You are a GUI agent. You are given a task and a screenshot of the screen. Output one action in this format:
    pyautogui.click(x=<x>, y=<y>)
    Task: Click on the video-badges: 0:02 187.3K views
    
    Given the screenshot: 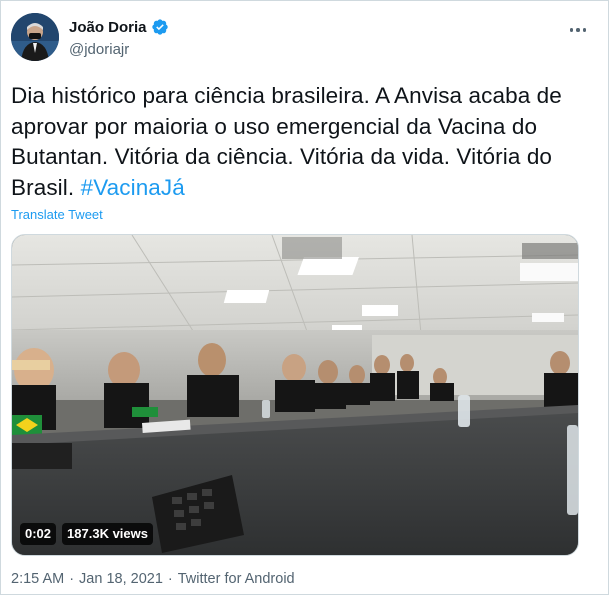 What is the action you would take?
    pyautogui.click(x=86, y=534)
    